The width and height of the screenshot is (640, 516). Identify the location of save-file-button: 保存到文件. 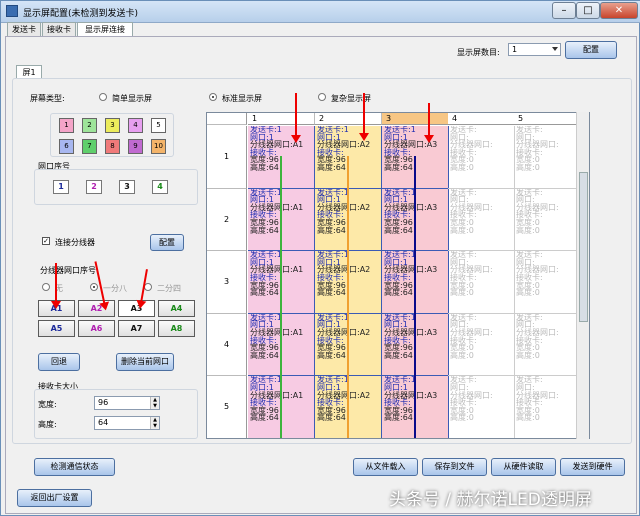
(454, 467).